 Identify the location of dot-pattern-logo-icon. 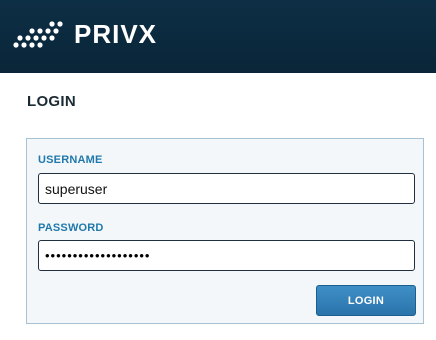
(38, 34).